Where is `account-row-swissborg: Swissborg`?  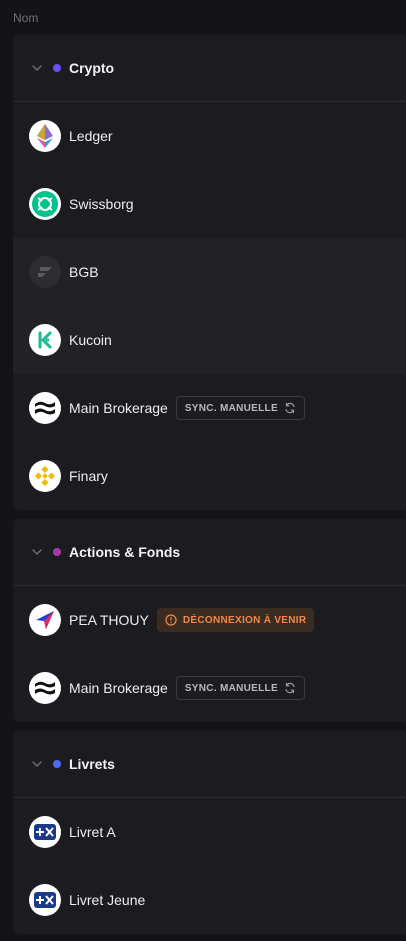
account-row-swissborg: Swissborg is located at coordinates (209, 204).